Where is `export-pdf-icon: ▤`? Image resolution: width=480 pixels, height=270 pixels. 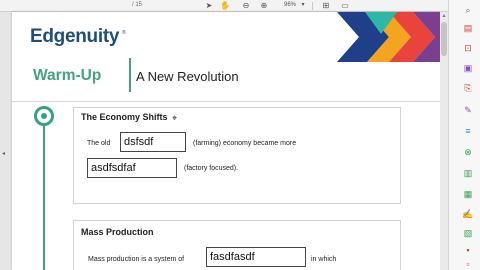 export-pdf-icon: ▤ is located at coordinates (468, 28).